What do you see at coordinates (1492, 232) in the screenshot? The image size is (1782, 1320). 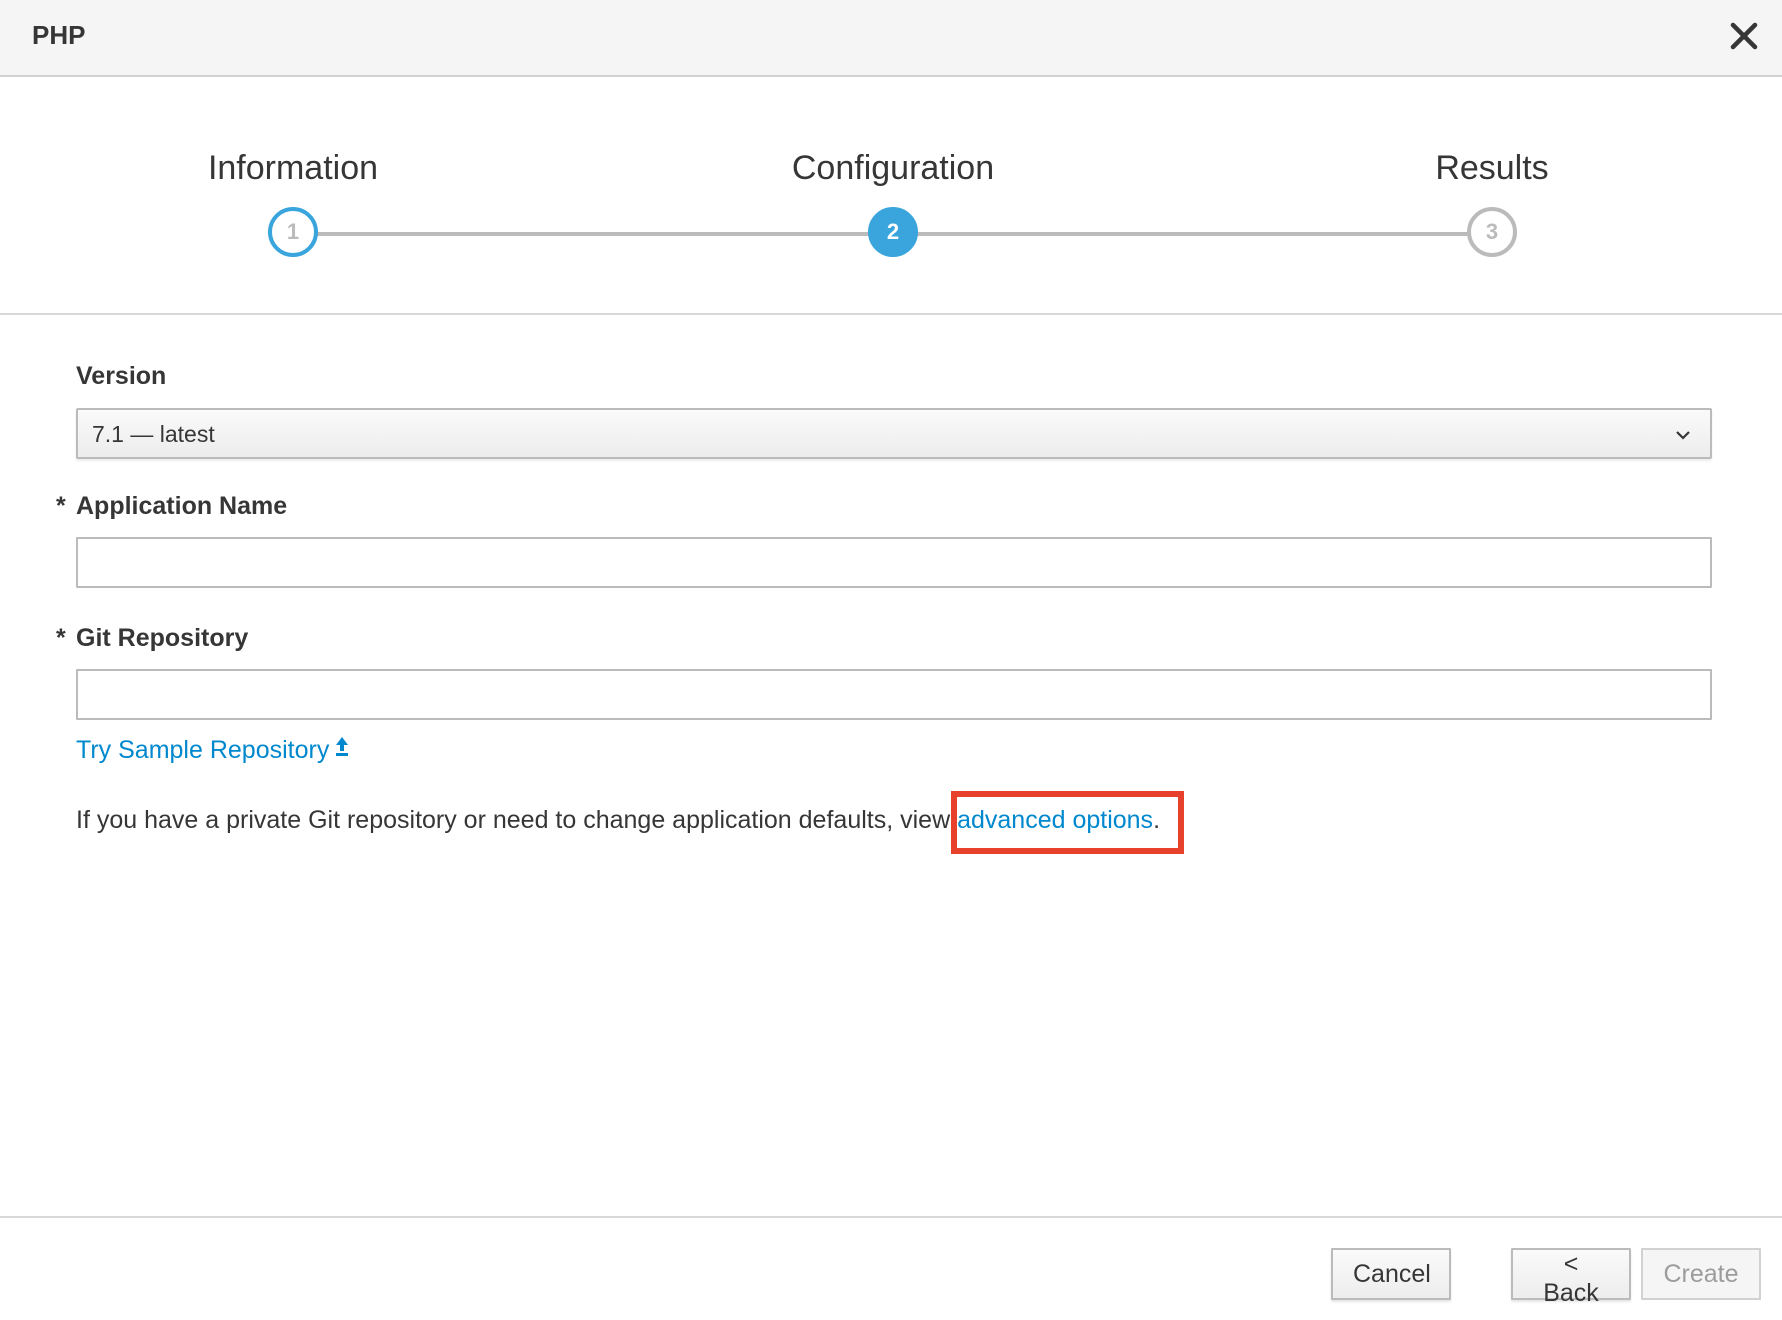 I see `step-circle-3: 3` at bounding box center [1492, 232].